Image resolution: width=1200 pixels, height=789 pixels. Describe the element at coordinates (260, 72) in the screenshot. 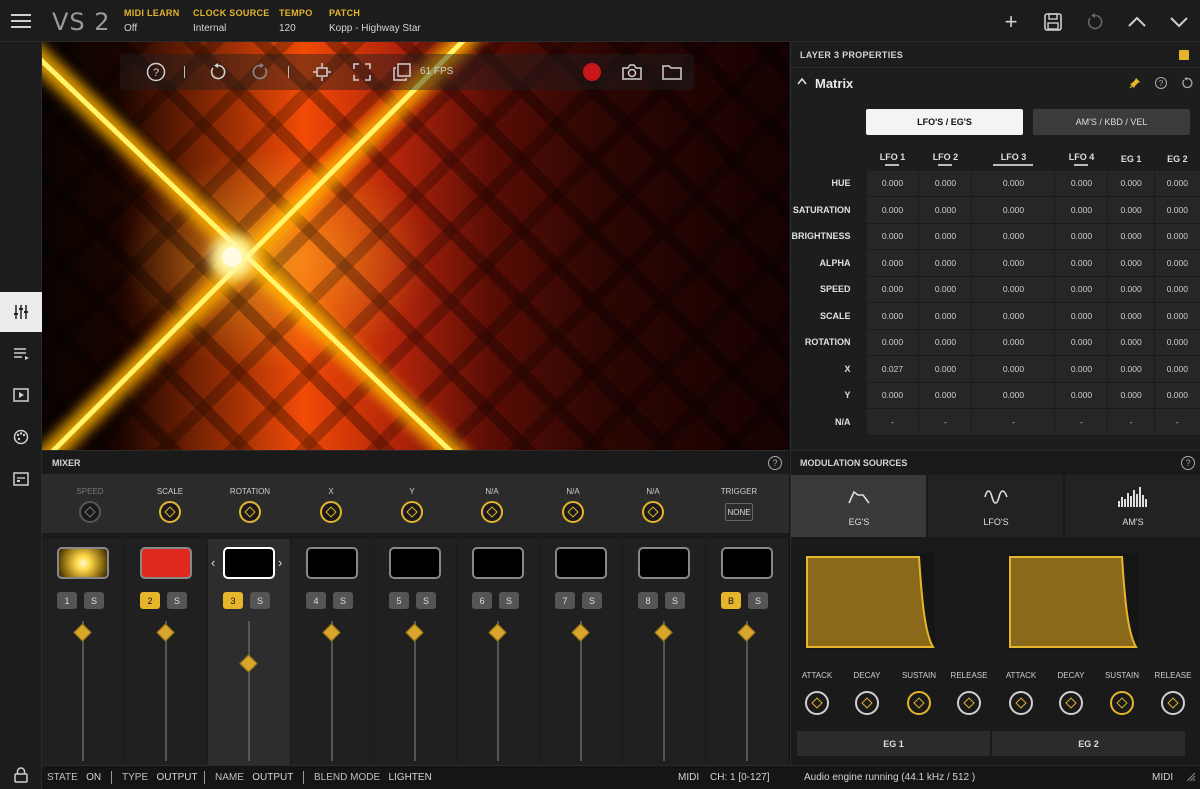

I see `redo-icon` at that location.